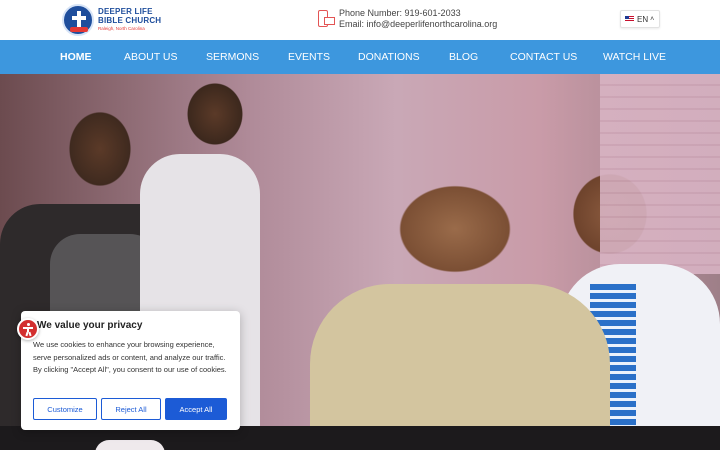 The height and width of the screenshot is (450, 720). Describe the element at coordinates (634, 57) in the screenshot. I see `nav-item-watch-live: WATCH LIVE` at that location.